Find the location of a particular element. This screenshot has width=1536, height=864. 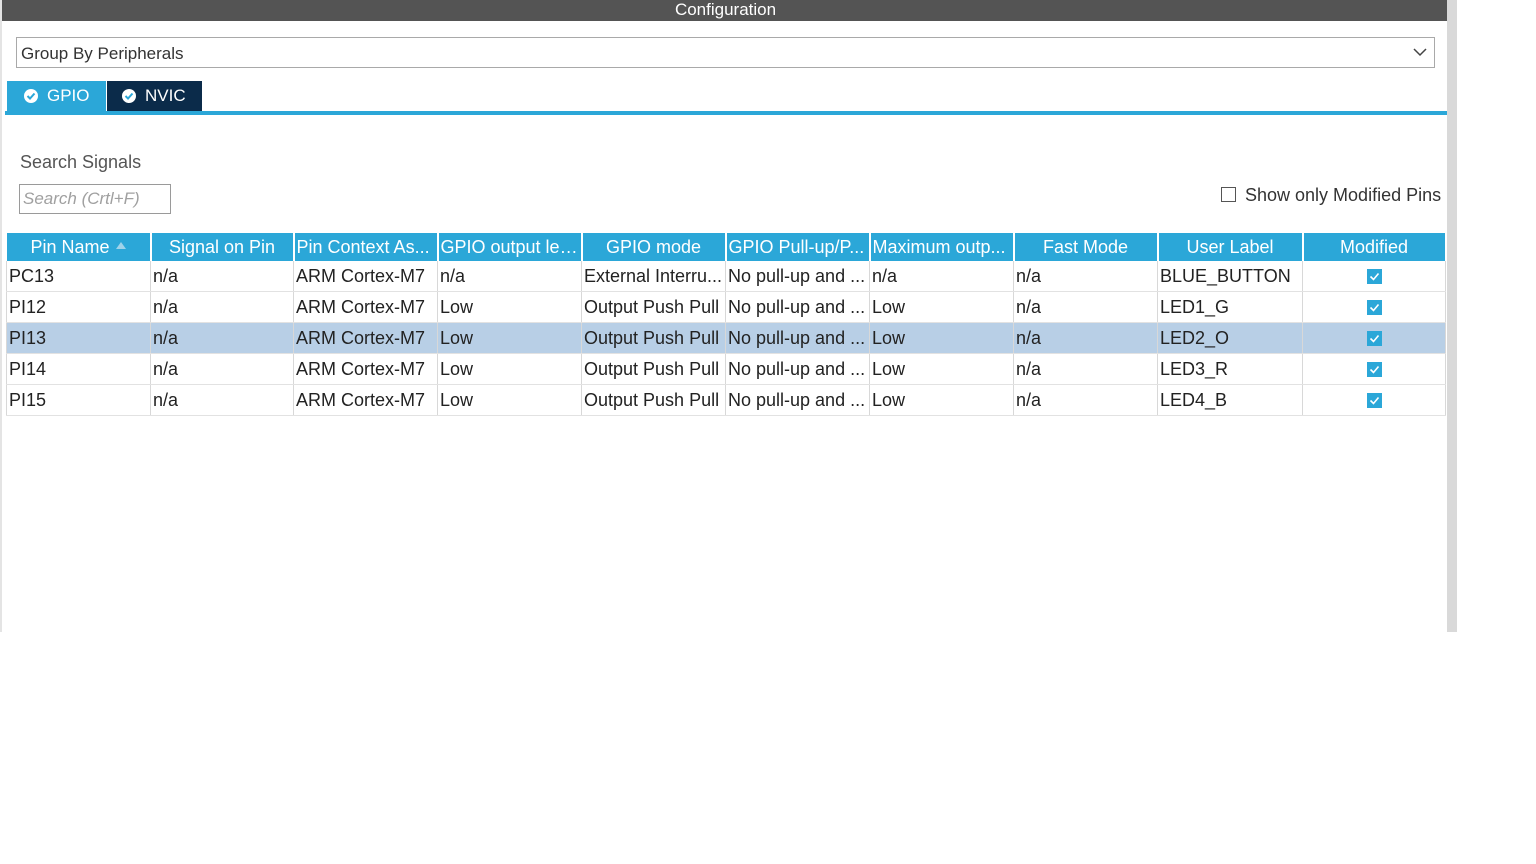

column-header: Signal on Pin is located at coordinates (222, 247).